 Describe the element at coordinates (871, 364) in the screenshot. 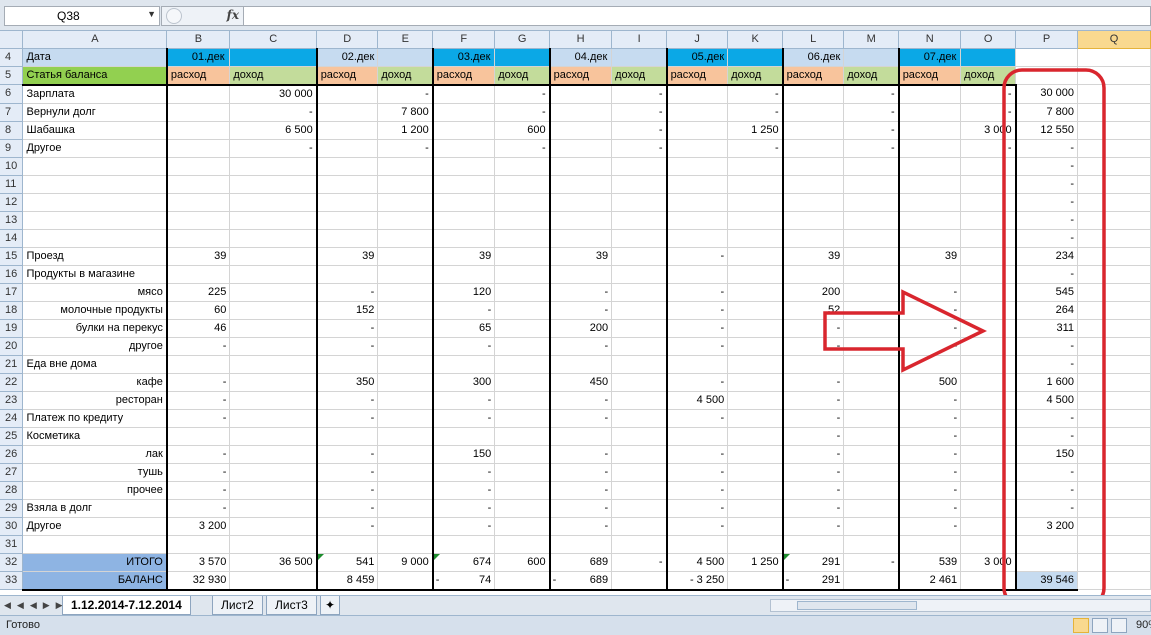

I see `cell-m21` at that location.